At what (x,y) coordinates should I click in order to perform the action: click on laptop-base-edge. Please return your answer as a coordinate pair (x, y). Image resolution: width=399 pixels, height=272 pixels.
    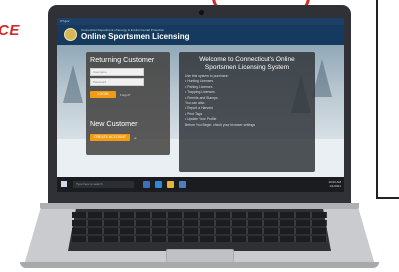
    Looking at the image, I should click on (199, 265).